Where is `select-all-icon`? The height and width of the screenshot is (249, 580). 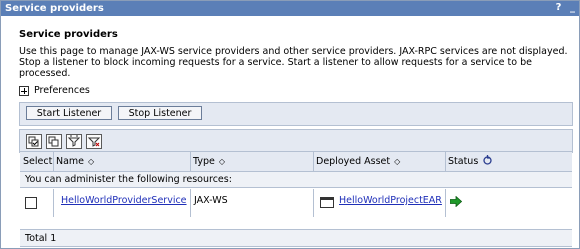
select-all-icon is located at coordinates (34, 141).